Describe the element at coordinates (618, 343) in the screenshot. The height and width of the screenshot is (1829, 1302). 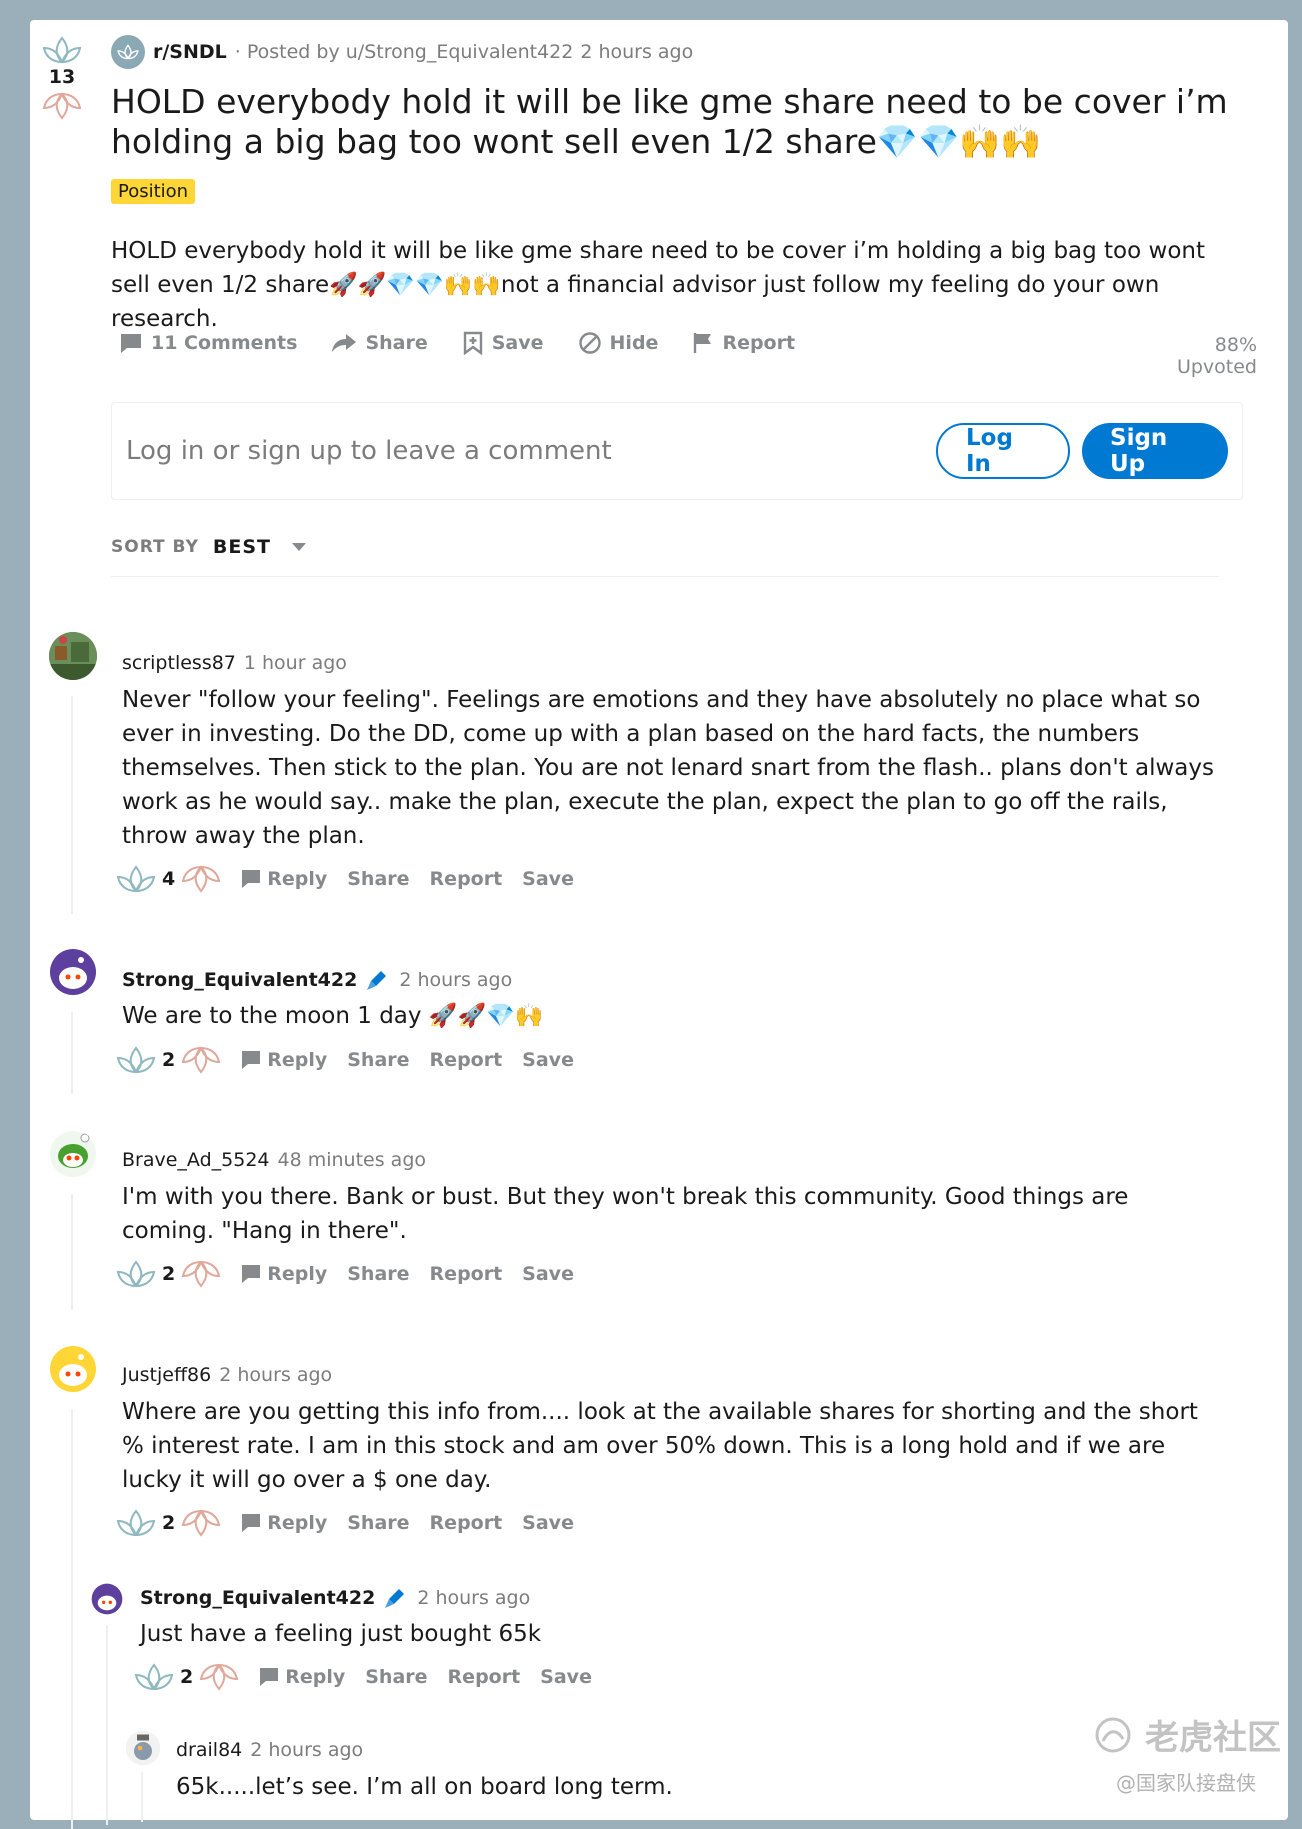
I see `hide-button: Hide` at that location.